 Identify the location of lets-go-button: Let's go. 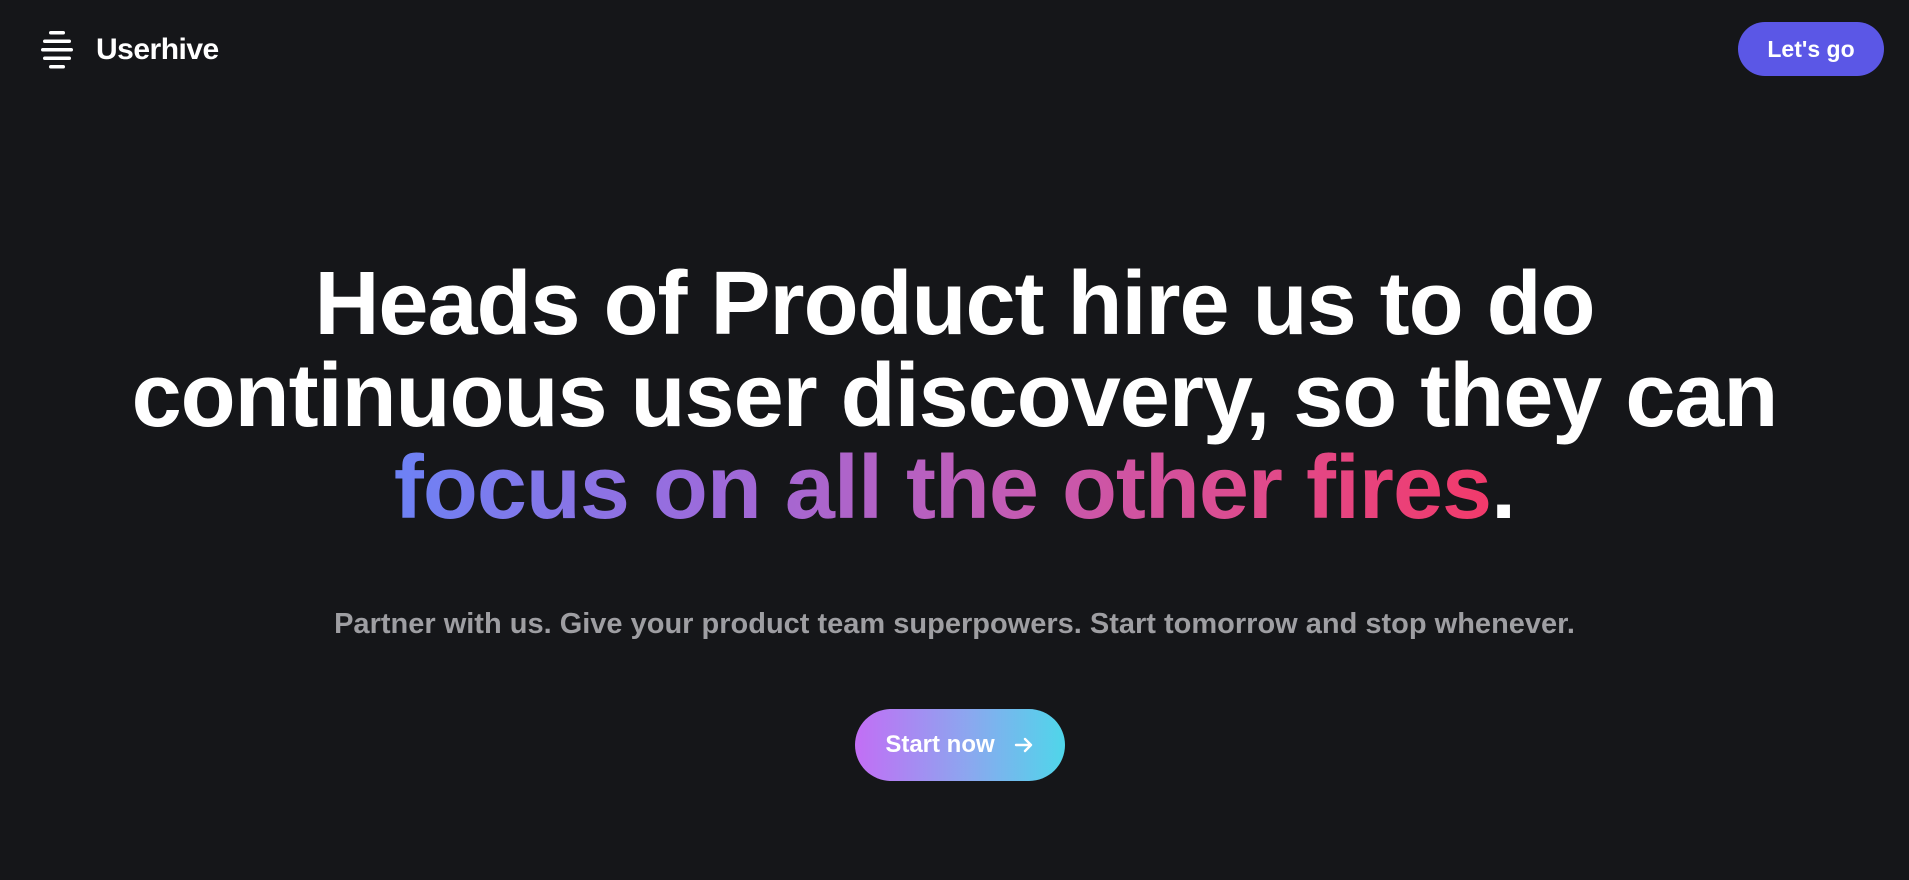
(1811, 49).